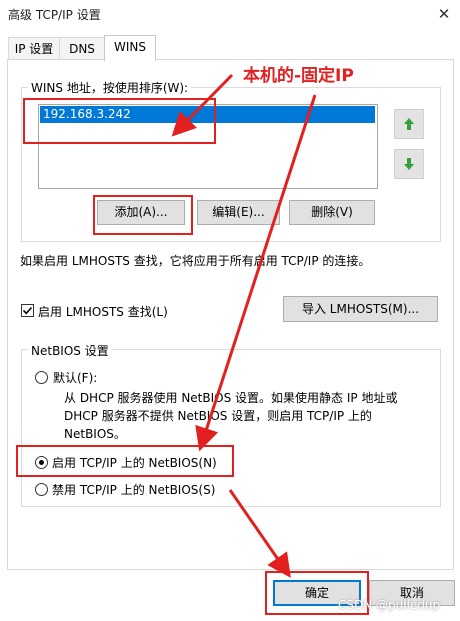 Image resolution: width=460 pixels, height=621 pixels. I want to click on arrow-down-icon, so click(409, 164).